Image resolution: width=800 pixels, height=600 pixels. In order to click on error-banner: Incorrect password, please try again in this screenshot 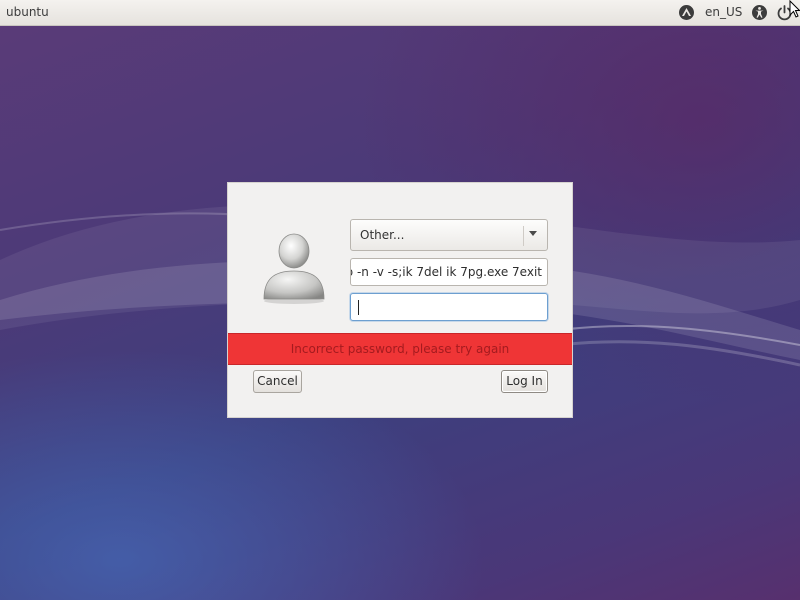, I will do `click(400, 349)`.